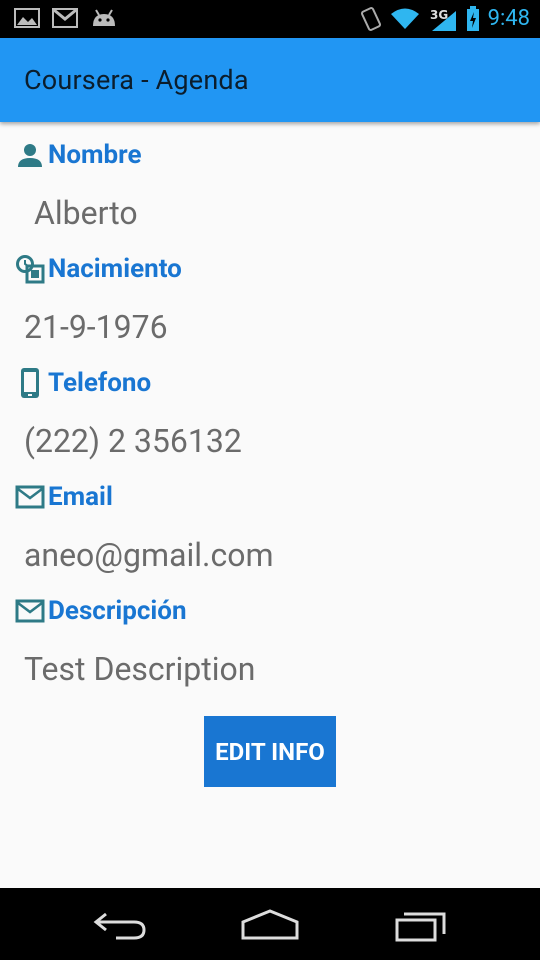 The width and height of the screenshot is (540, 960). What do you see at coordinates (371, 19) in the screenshot?
I see `rotation-icon` at bounding box center [371, 19].